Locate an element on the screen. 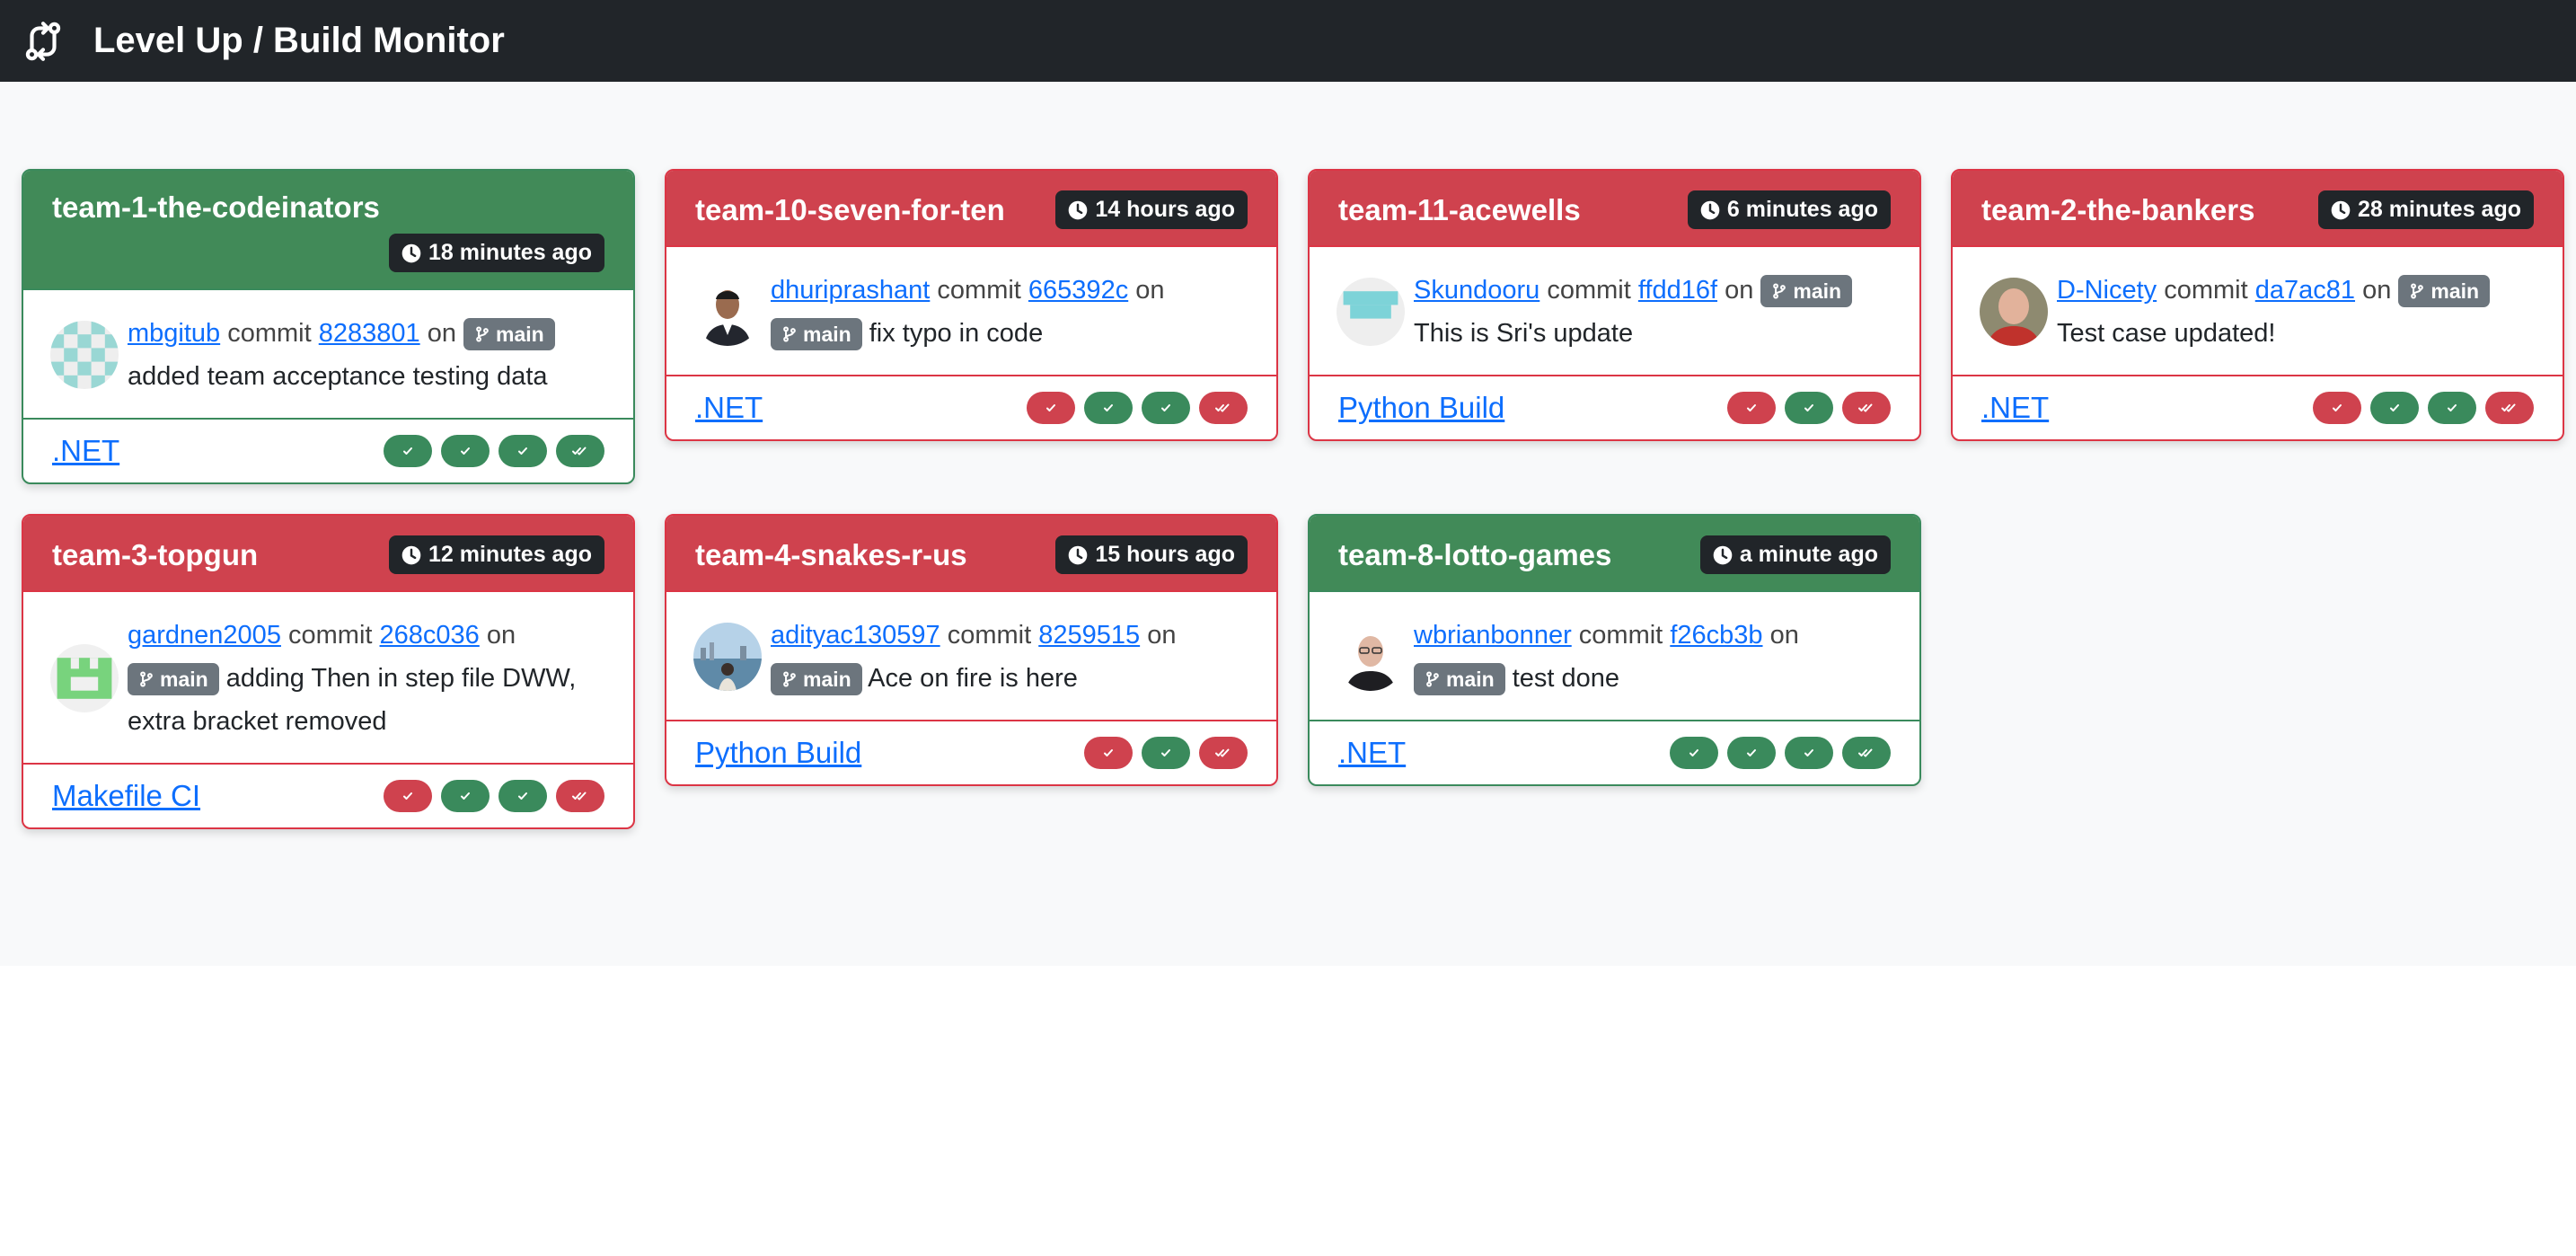 This screenshot has height=1256, width=2576. commit-message: Test case updated! is located at coordinates (2166, 333).